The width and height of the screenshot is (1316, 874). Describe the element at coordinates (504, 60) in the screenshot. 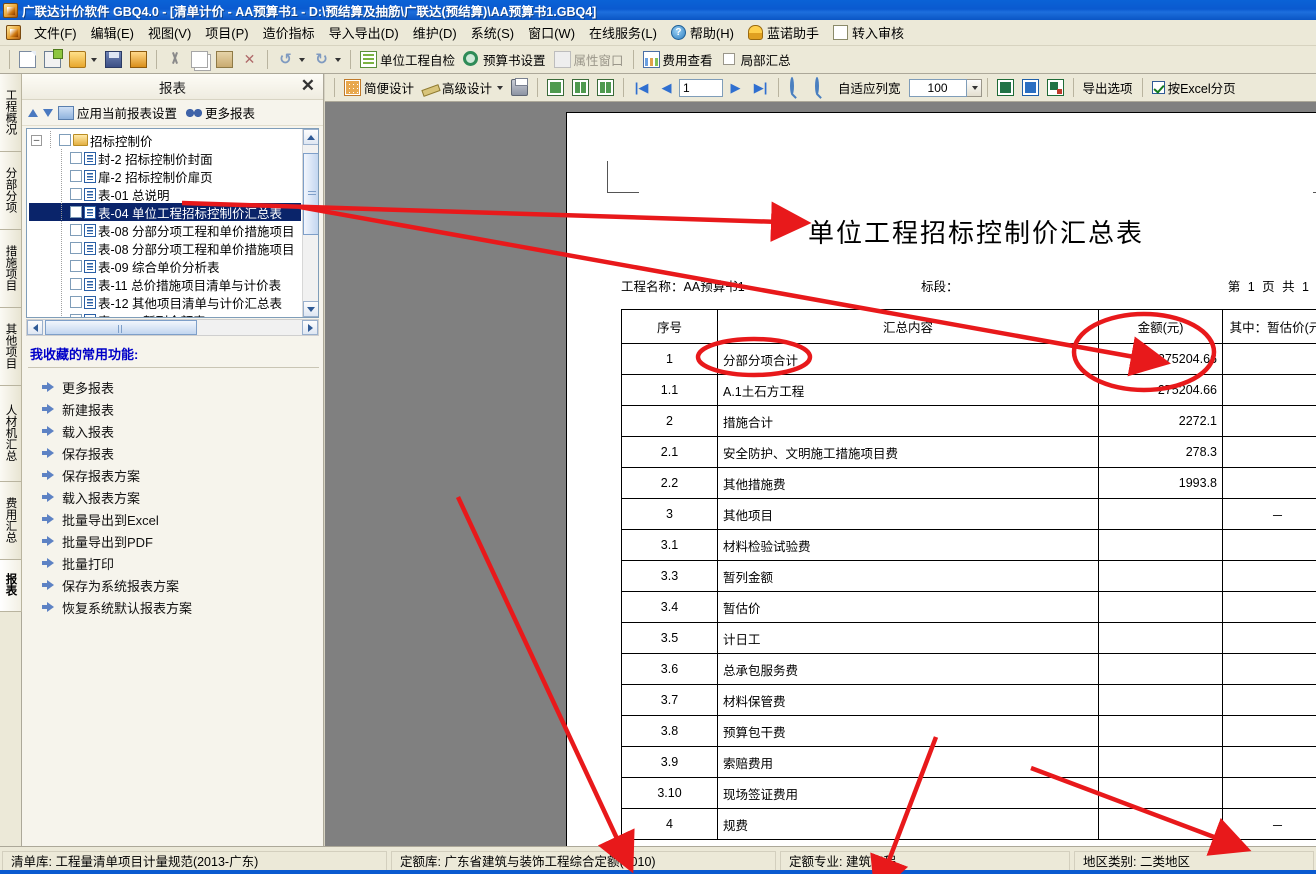

I see `toolbar-budget-settings: 预算书设置` at that location.